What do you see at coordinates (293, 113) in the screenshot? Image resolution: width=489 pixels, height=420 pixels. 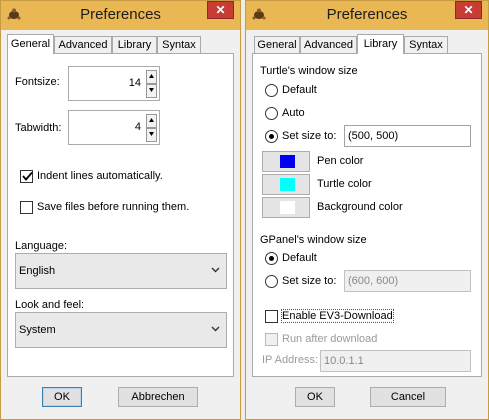 I see `turtle-size-auto-label: Auto` at bounding box center [293, 113].